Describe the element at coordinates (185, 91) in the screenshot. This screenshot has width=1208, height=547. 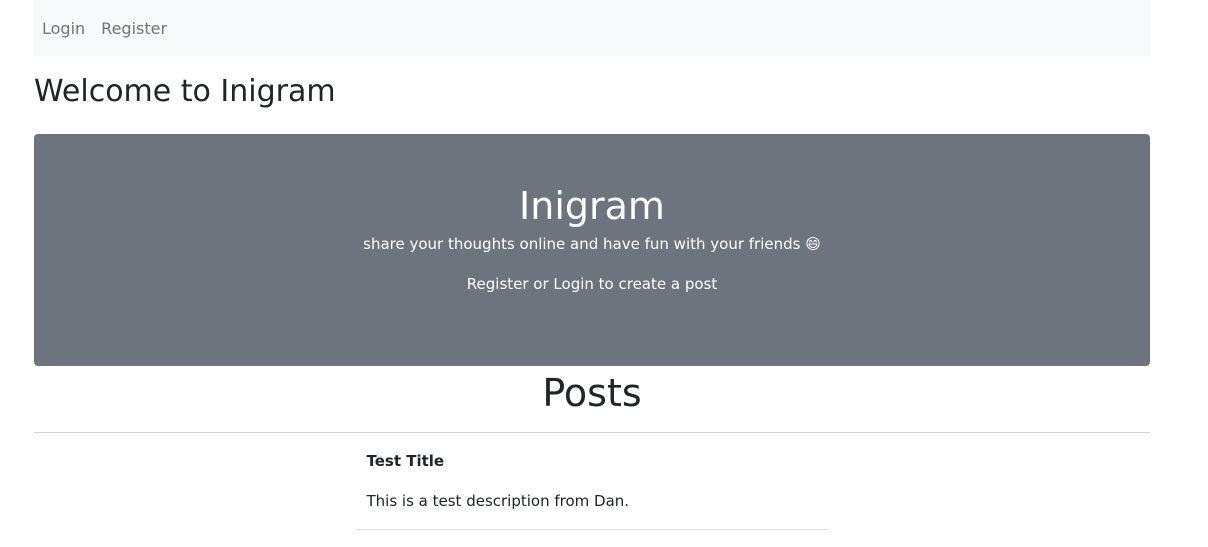
I see `page-title: Welcome to Inigram` at that location.